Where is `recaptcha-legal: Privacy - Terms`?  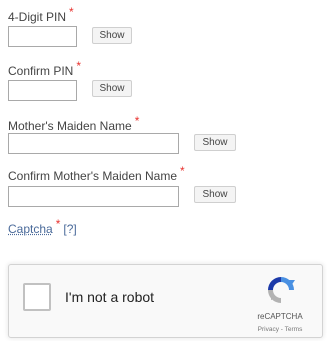 recaptcha-legal: Privacy - Terms is located at coordinates (280, 329).